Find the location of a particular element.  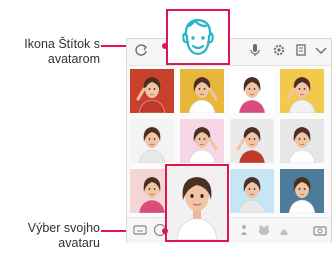

camera-icon is located at coordinates (320, 230).